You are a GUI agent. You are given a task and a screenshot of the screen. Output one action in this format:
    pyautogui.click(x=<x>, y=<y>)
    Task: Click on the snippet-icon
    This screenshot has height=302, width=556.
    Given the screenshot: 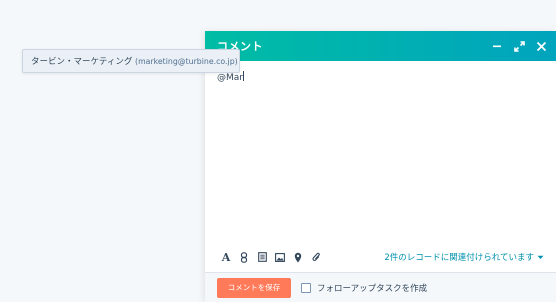 What is the action you would take?
    pyautogui.click(x=262, y=257)
    